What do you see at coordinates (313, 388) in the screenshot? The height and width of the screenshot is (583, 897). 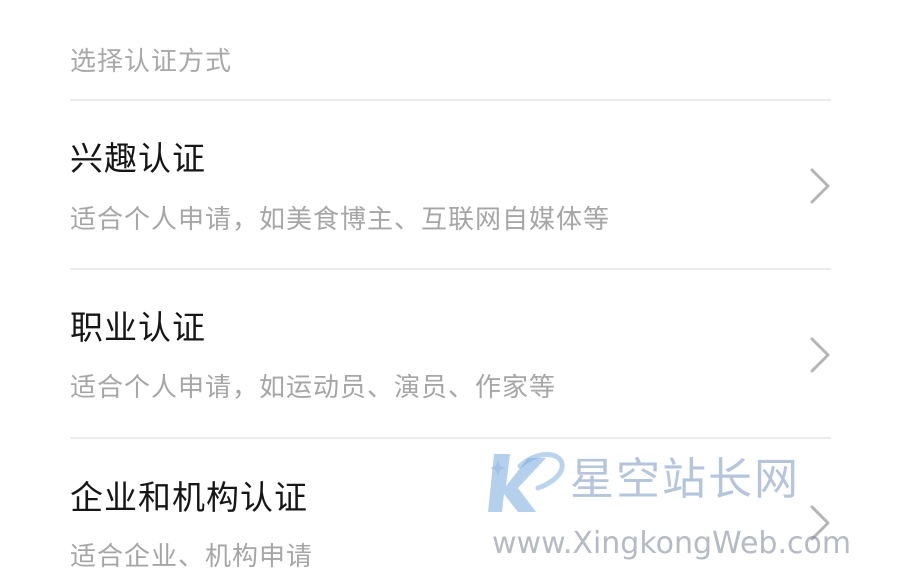 I see `option-description: 适合个人申请，如运动员、演员、作家等` at bounding box center [313, 388].